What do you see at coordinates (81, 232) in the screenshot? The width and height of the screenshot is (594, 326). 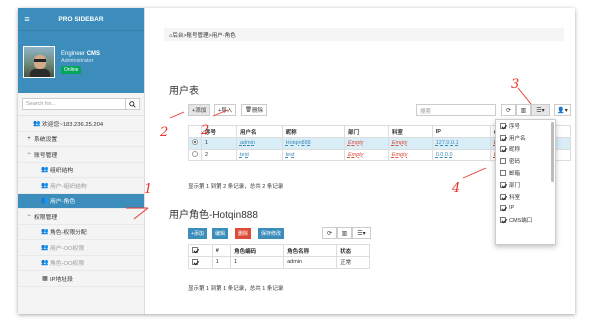 I see `sidebar-item: 👥 角色-权限分配` at bounding box center [81, 232].